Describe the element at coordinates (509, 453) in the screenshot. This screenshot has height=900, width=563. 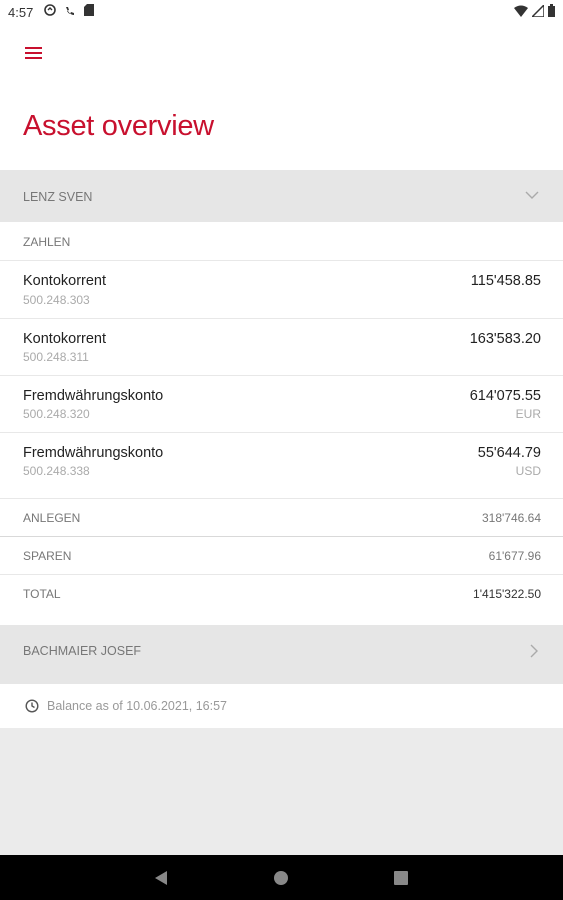
I see `account-balance: 55'644.79` at that location.